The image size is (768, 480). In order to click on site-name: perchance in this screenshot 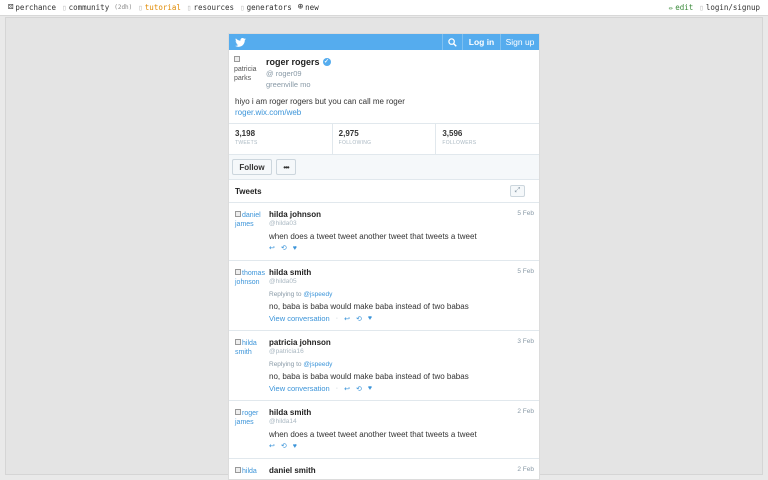, I will do `click(36, 7)`.